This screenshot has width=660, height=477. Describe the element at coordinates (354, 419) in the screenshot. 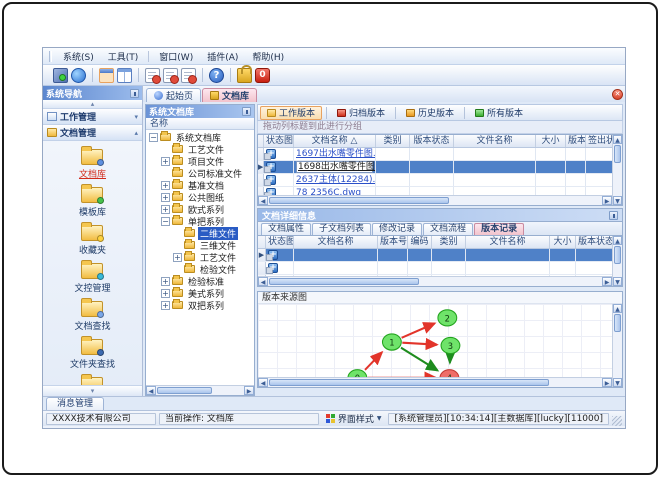

I see `interface-style-button: 界面样式 ▼` at that location.